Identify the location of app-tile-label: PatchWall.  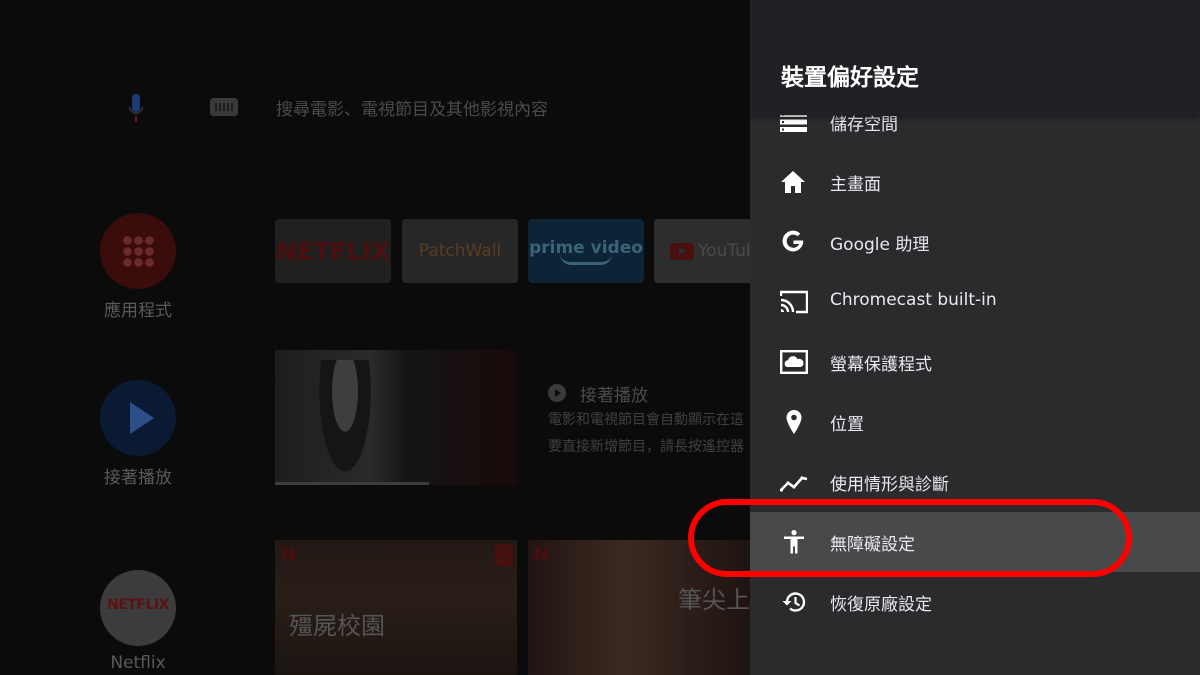
(460, 251).